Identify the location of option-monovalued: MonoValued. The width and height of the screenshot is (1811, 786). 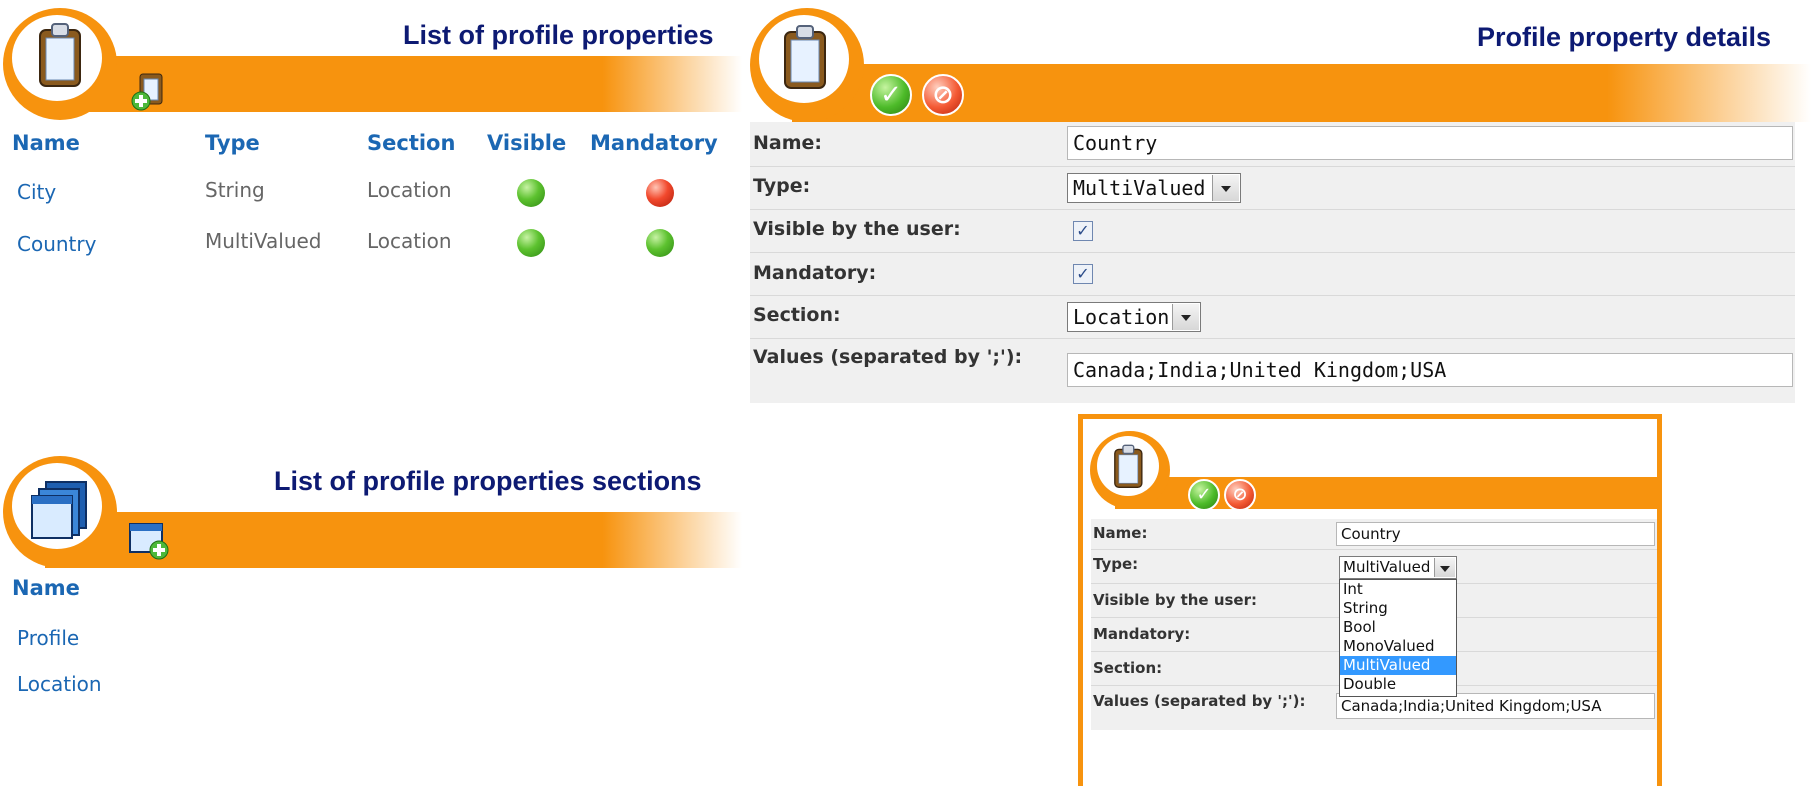
(1398, 646).